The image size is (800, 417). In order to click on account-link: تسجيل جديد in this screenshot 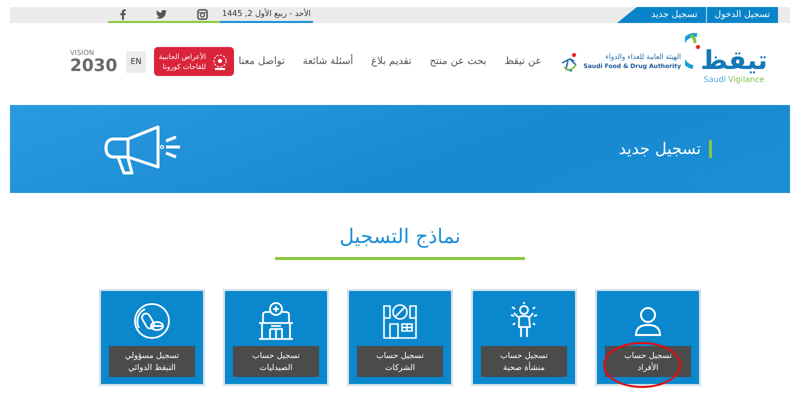, I will do `click(675, 15)`.